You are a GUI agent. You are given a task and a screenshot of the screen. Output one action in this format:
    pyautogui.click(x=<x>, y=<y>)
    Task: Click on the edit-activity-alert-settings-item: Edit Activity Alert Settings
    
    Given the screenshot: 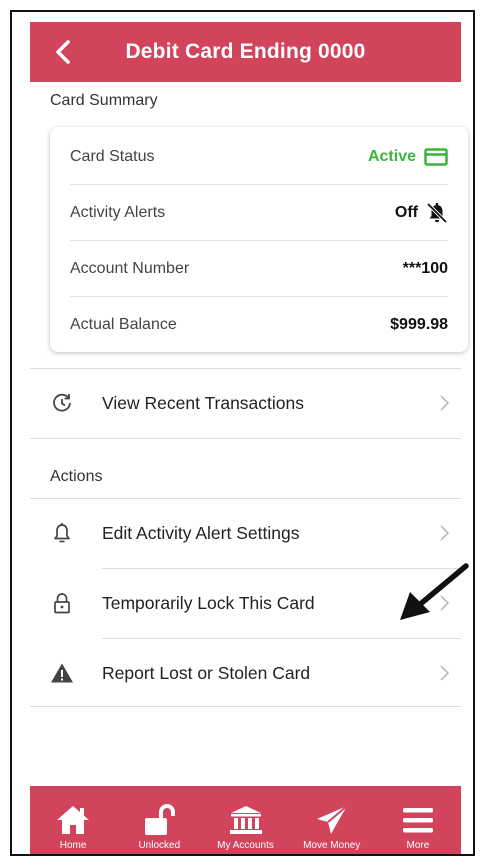 What is the action you would take?
    pyautogui.click(x=245, y=533)
    